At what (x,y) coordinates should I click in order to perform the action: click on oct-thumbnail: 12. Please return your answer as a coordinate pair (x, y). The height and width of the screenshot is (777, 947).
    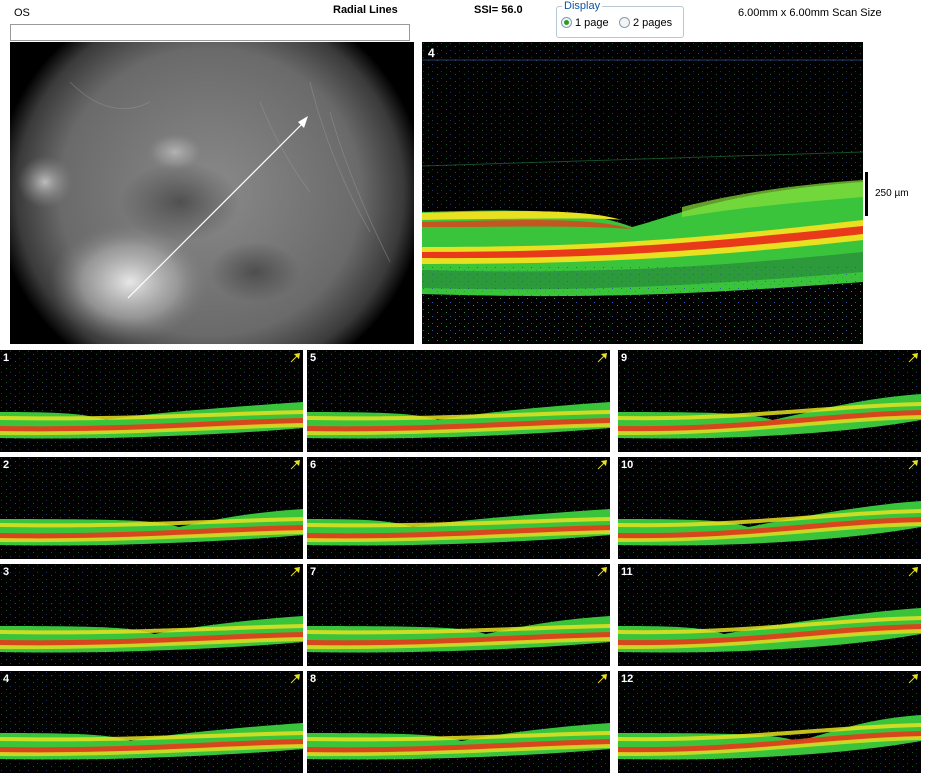
    Looking at the image, I should click on (769, 722).